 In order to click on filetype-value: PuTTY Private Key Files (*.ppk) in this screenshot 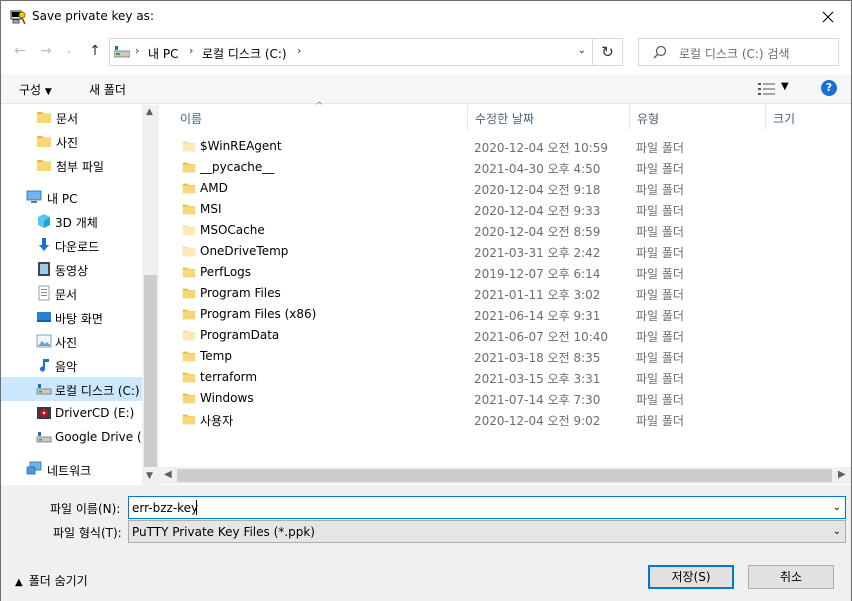, I will do `click(223, 532)`.